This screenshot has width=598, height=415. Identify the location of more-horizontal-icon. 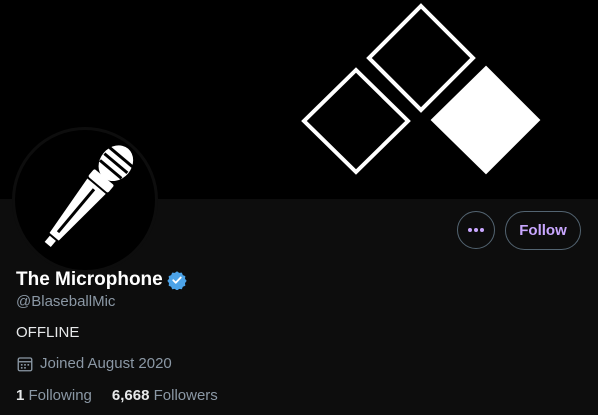
(476, 230).